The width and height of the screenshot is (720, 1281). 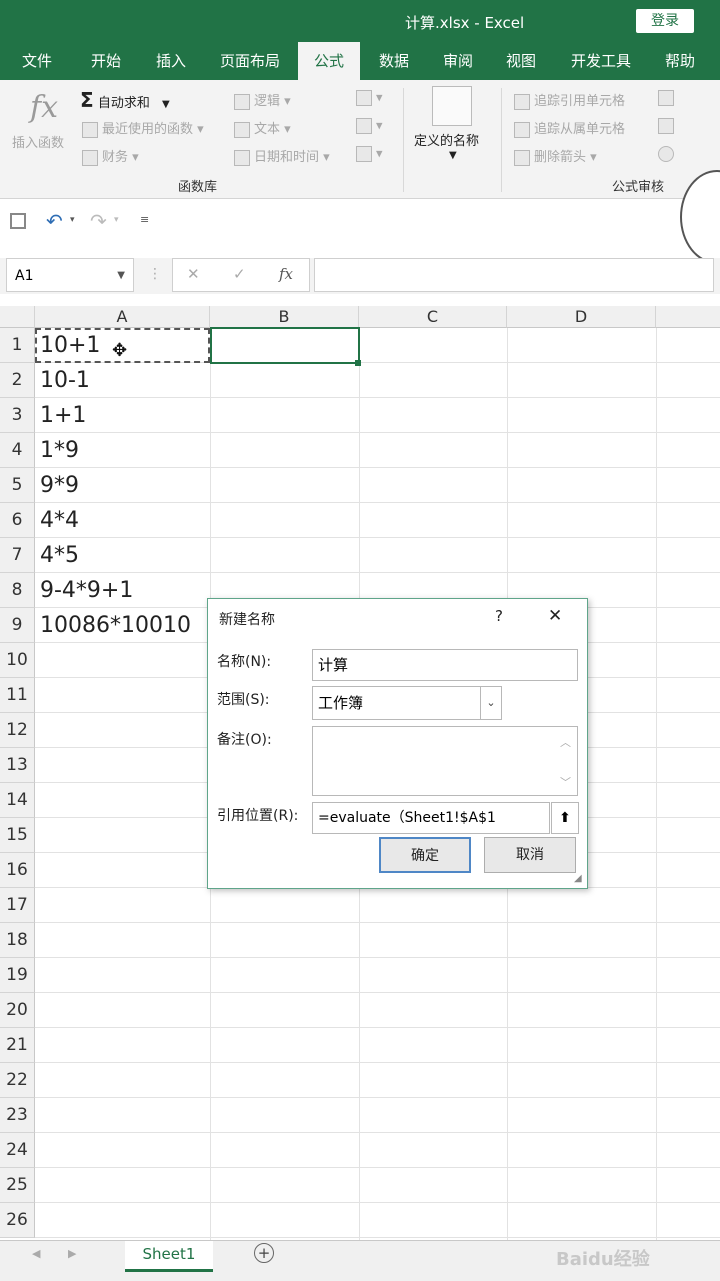 I want to click on remove-arrows-button: 删除箭头 ▾, so click(x=555, y=156).